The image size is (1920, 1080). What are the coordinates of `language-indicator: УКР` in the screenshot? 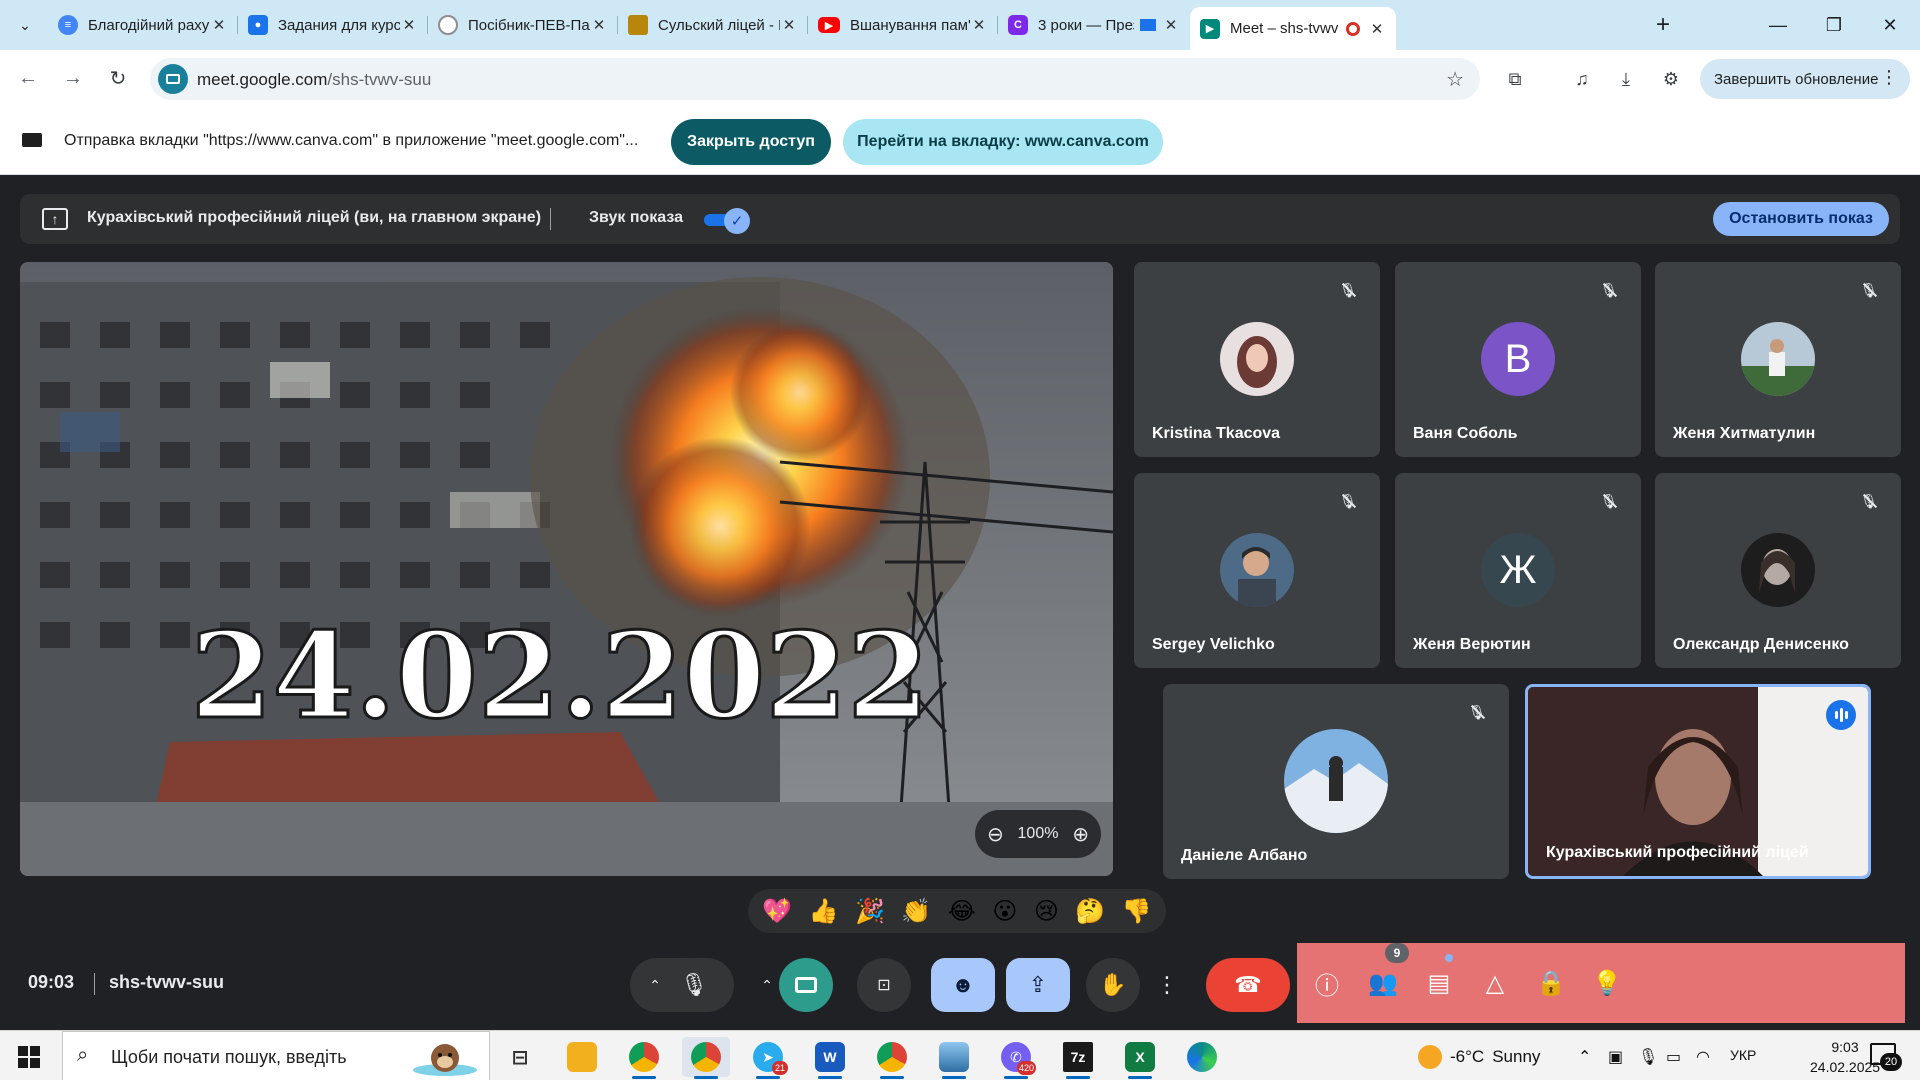 It's located at (1743, 1055).